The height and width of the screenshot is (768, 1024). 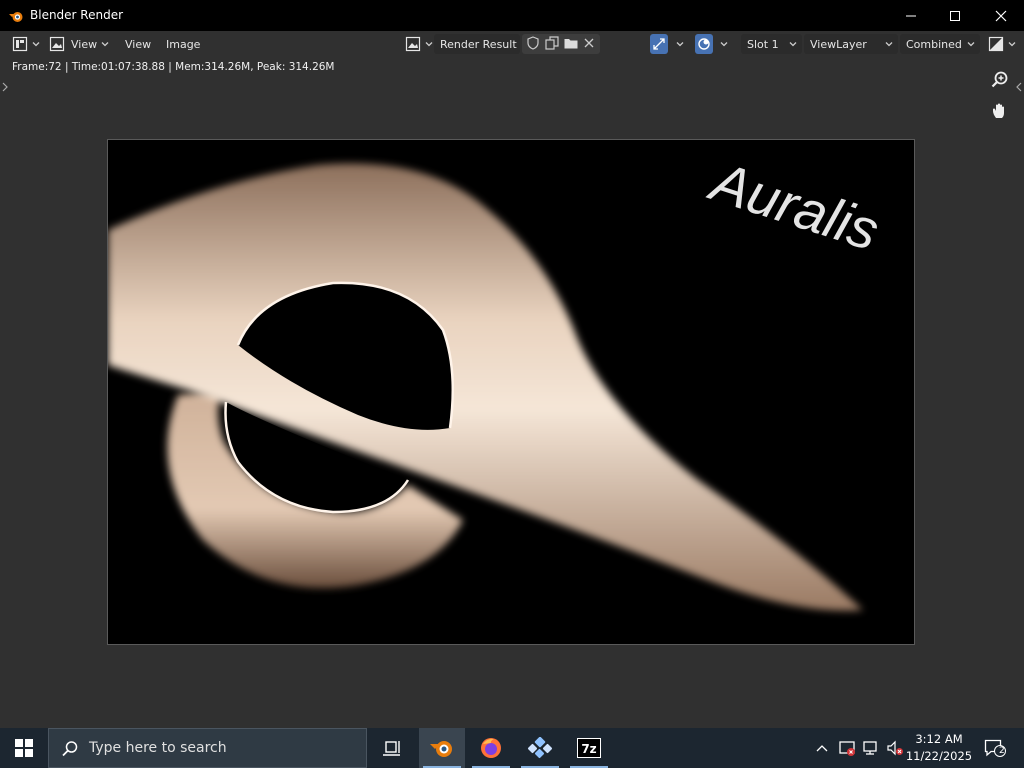 I want to click on zoom-button, so click(x=1000, y=80).